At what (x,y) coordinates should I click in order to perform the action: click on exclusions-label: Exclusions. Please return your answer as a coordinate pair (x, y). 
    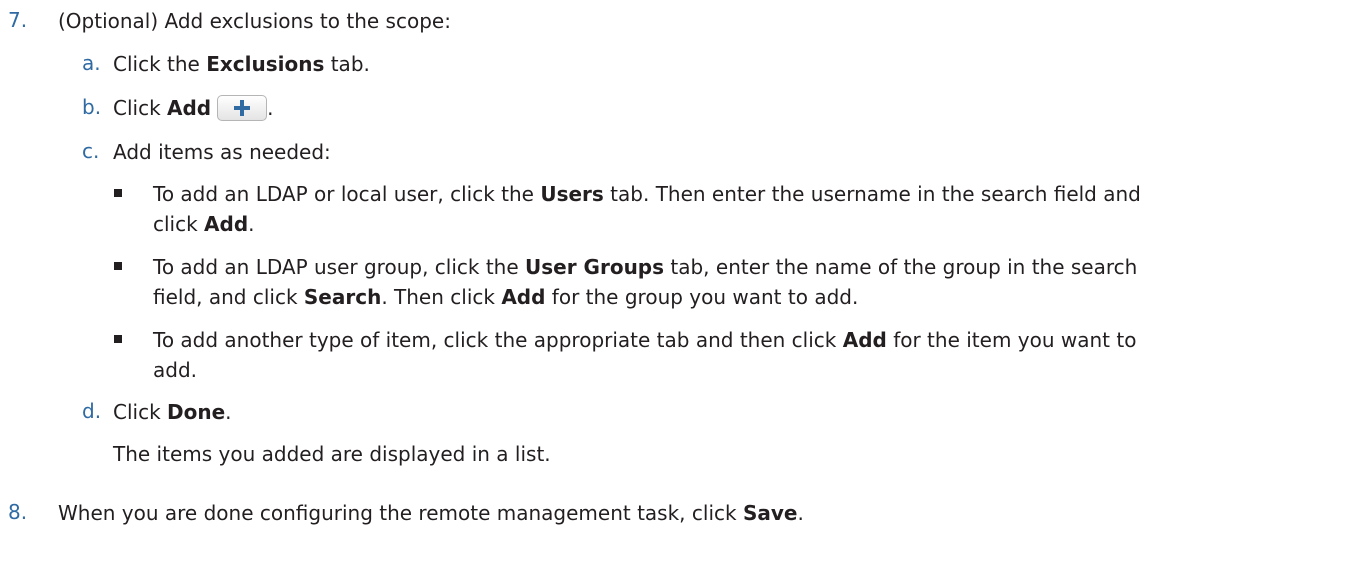
    Looking at the image, I should click on (265, 64).